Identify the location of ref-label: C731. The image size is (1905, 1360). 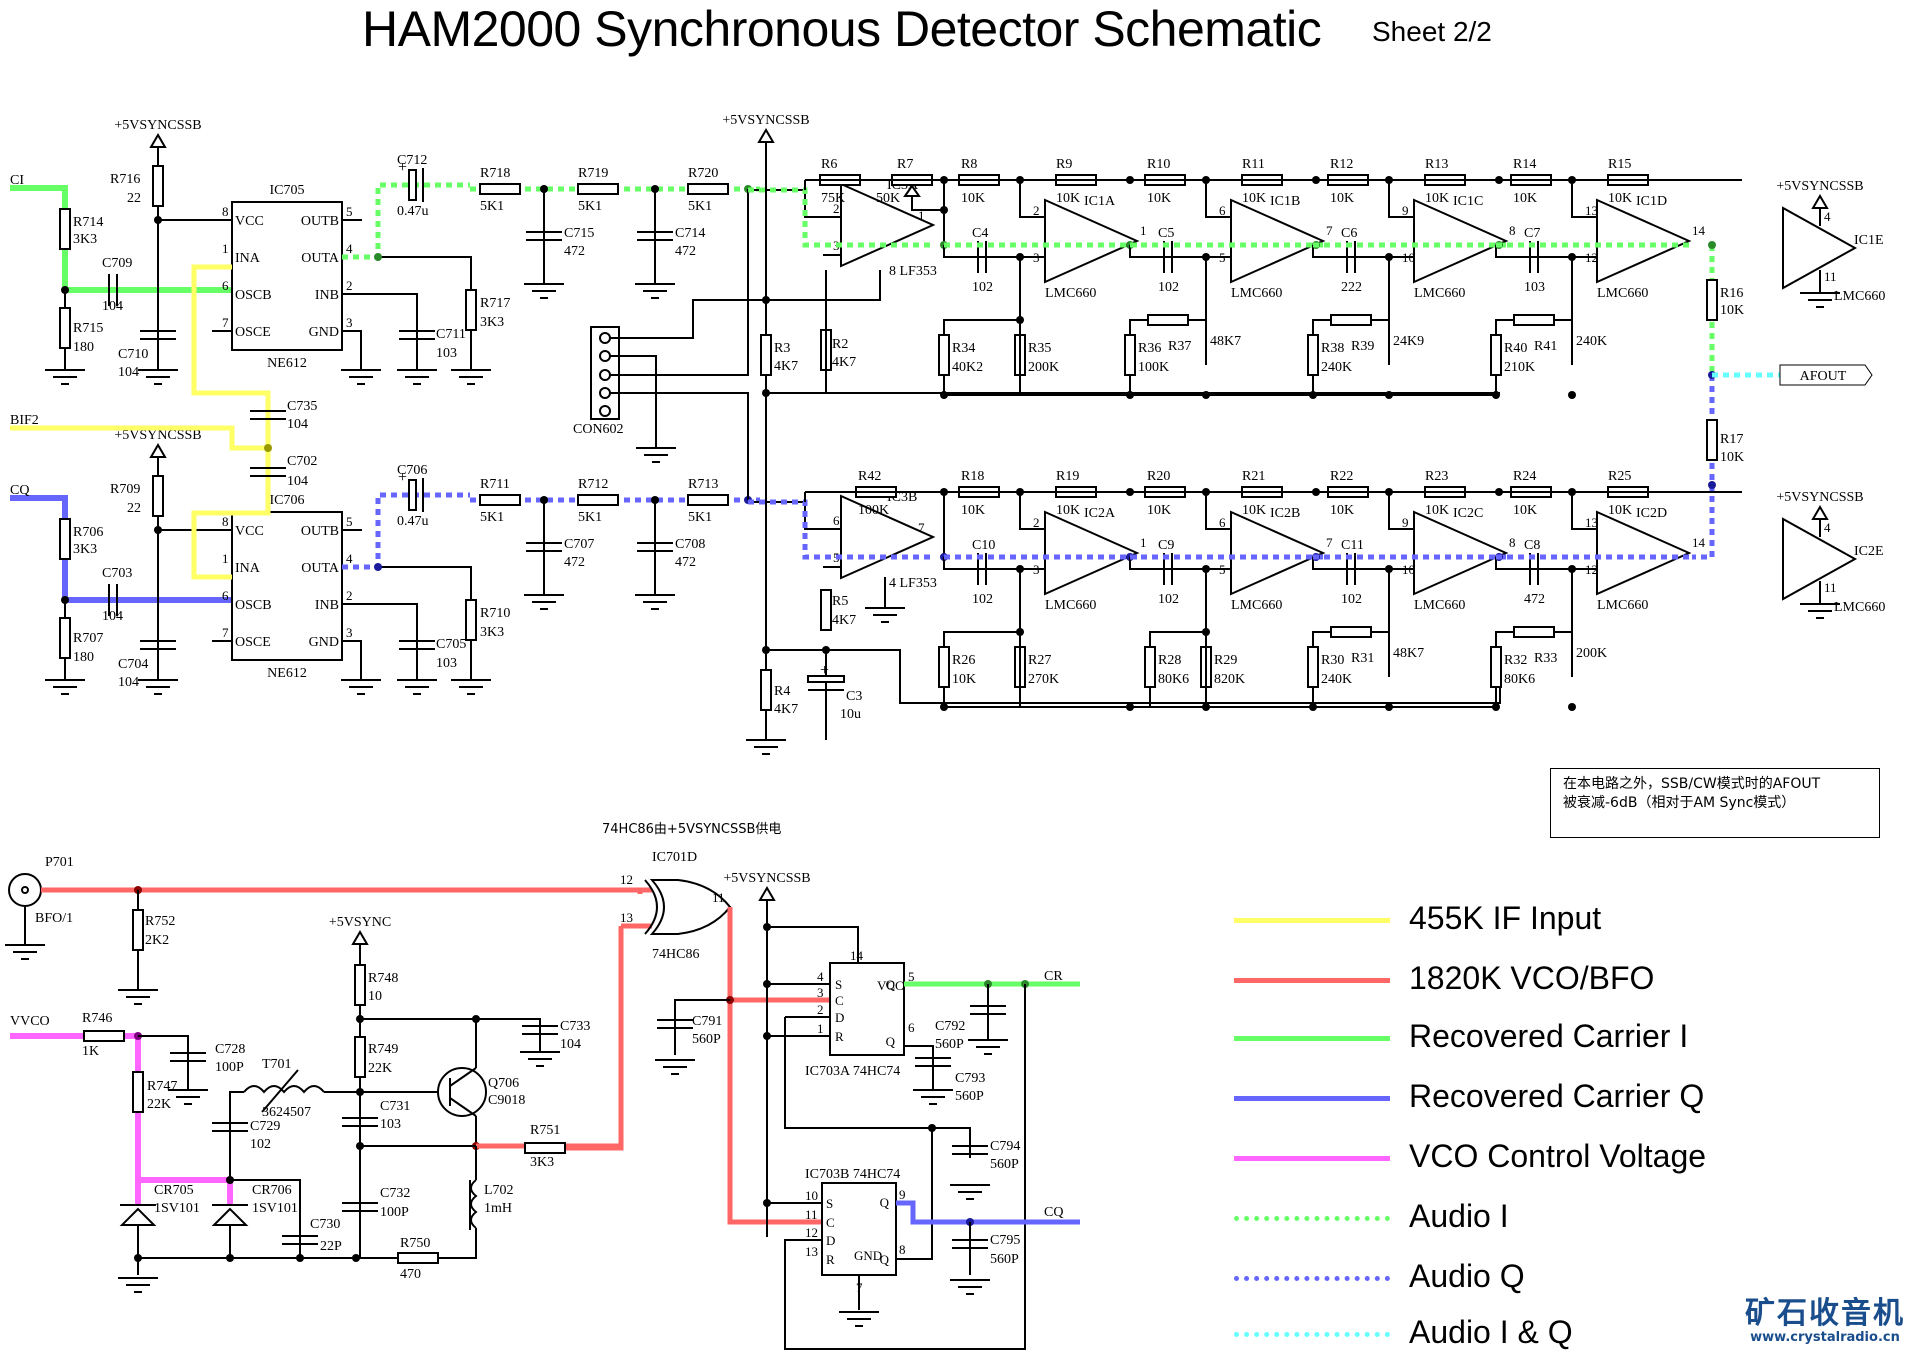
(395, 1106).